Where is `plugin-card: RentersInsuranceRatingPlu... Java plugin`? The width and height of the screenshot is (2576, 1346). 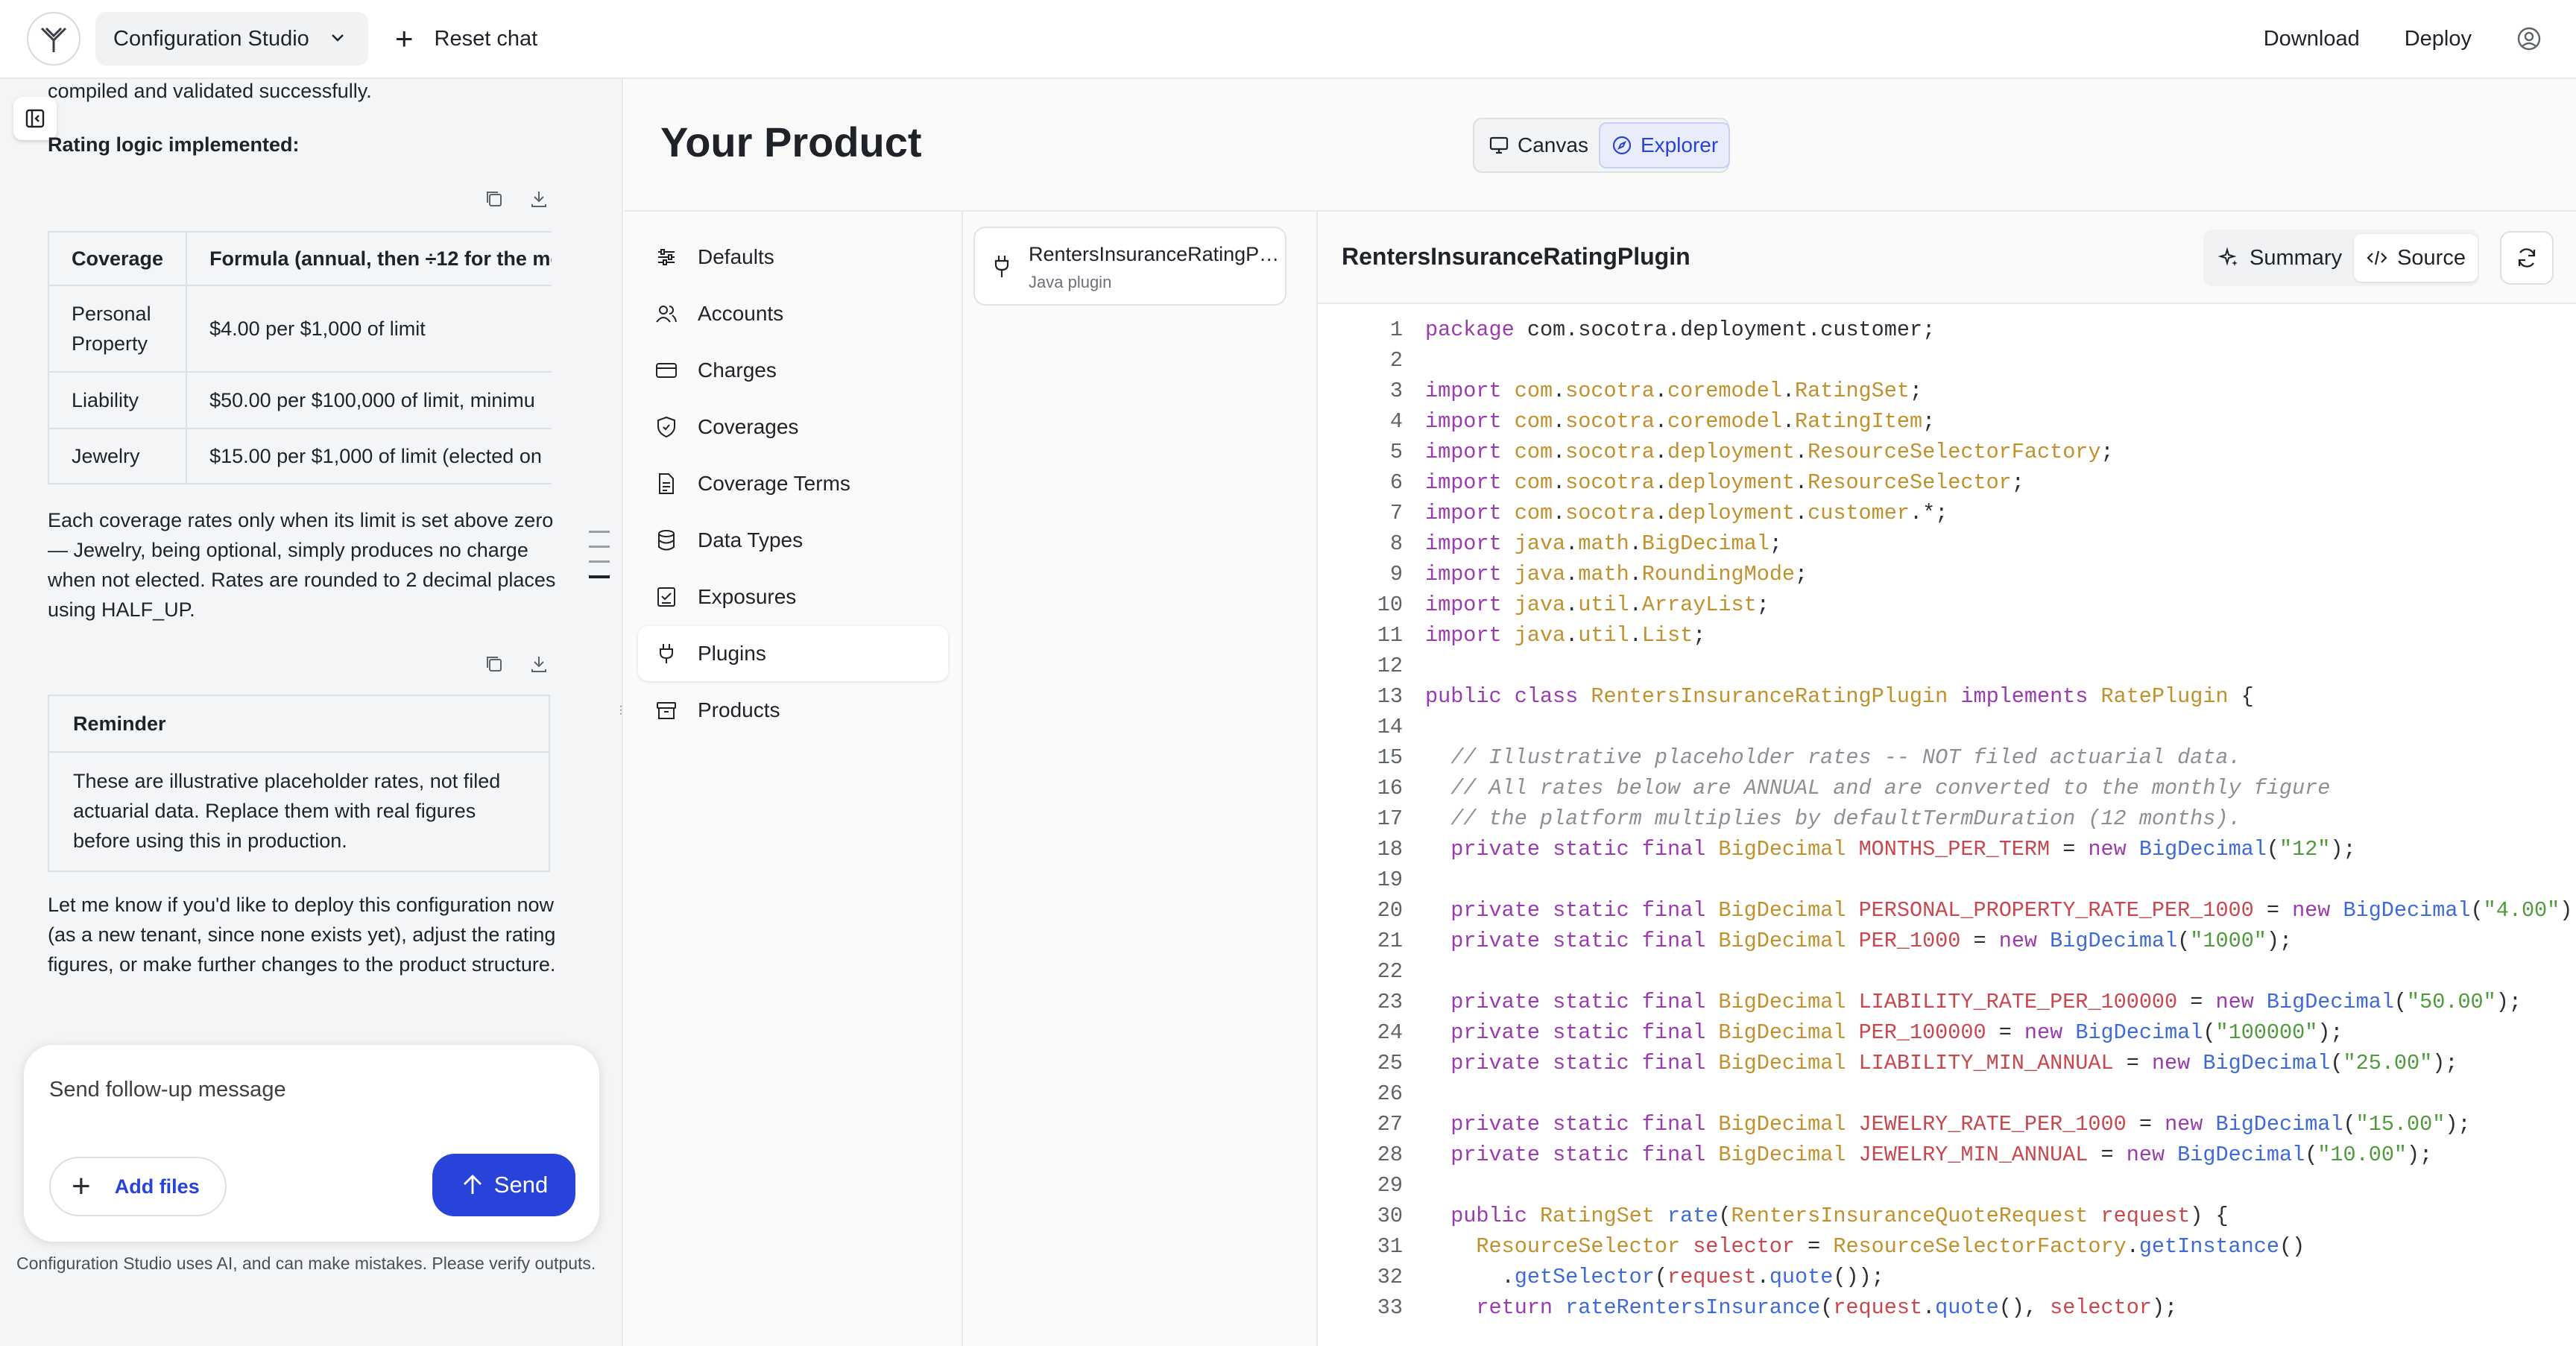
plugin-card: RentersInsuranceRatingPlu... Java plugin is located at coordinates (1130, 266).